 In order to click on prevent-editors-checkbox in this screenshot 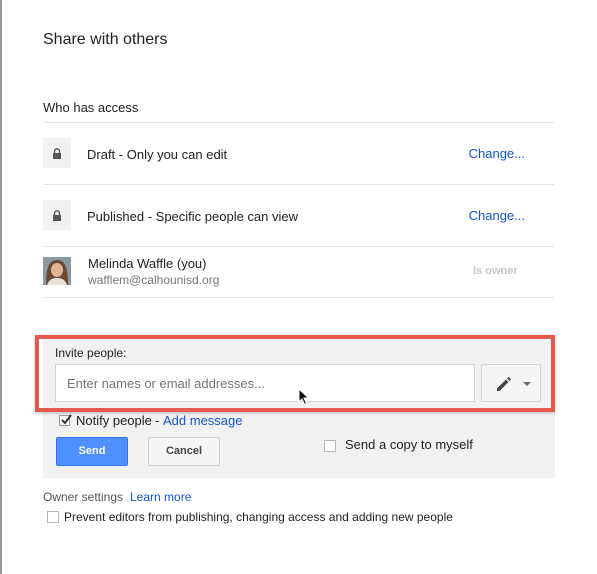, I will do `click(53, 517)`.